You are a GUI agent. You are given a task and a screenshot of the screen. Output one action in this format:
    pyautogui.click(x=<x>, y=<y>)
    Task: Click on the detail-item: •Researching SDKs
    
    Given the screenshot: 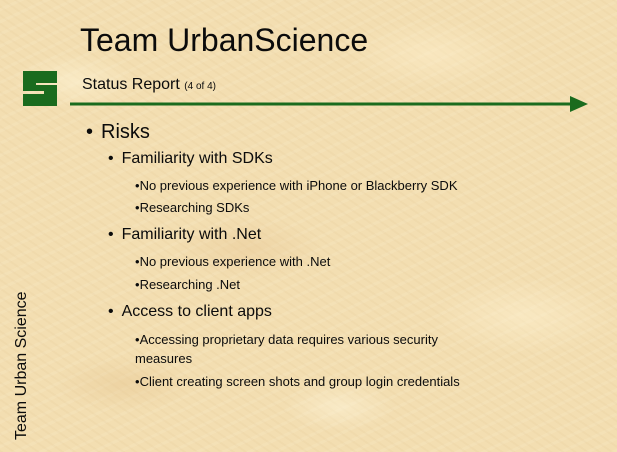 What is the action you would take?
    pyautogui.click(x=192, y=208)
    